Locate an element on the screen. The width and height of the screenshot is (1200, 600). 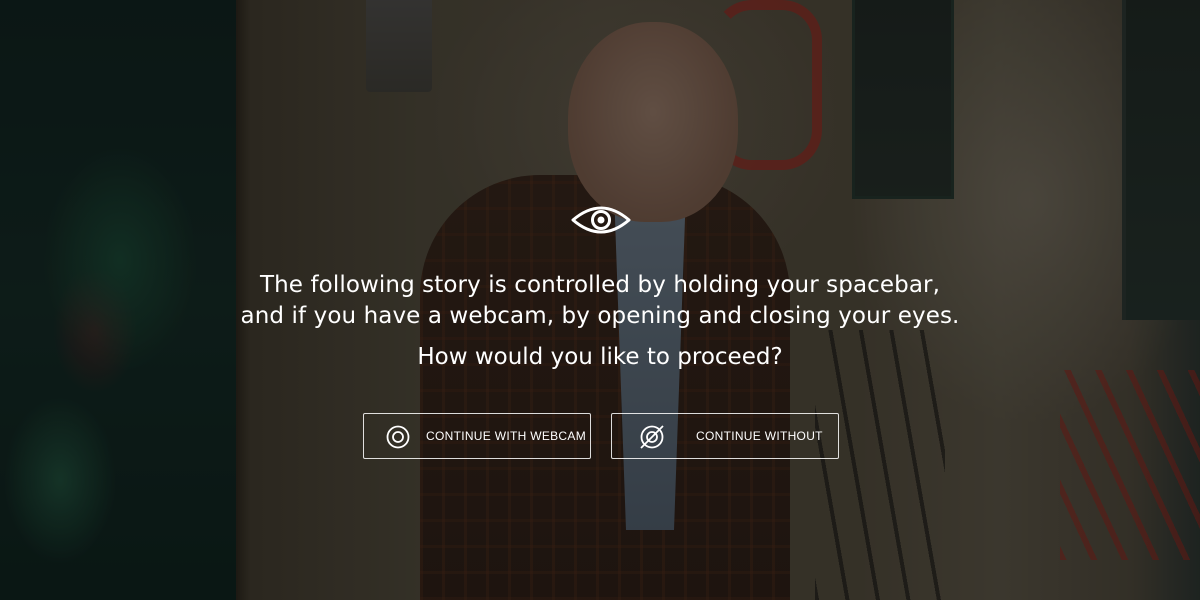
continue-with-webcam-label: CONTINUE WITH WEBCAM is located at coordinates (506, 436).